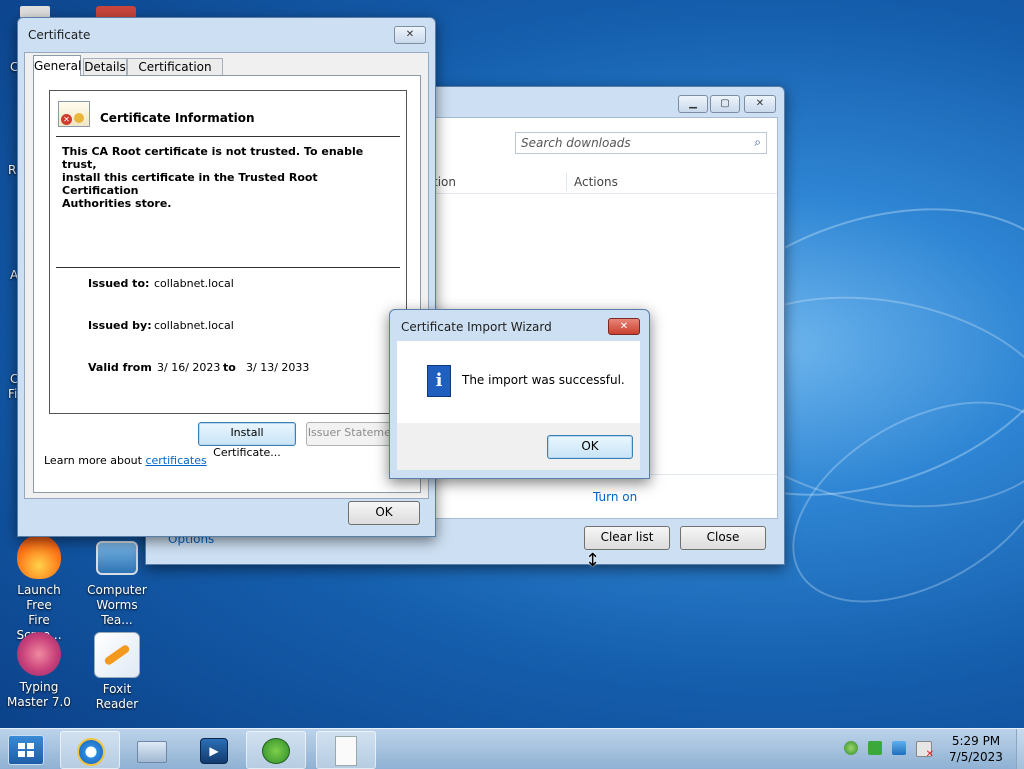  I want to click on taskbar-download-manager, so click(276, 750).